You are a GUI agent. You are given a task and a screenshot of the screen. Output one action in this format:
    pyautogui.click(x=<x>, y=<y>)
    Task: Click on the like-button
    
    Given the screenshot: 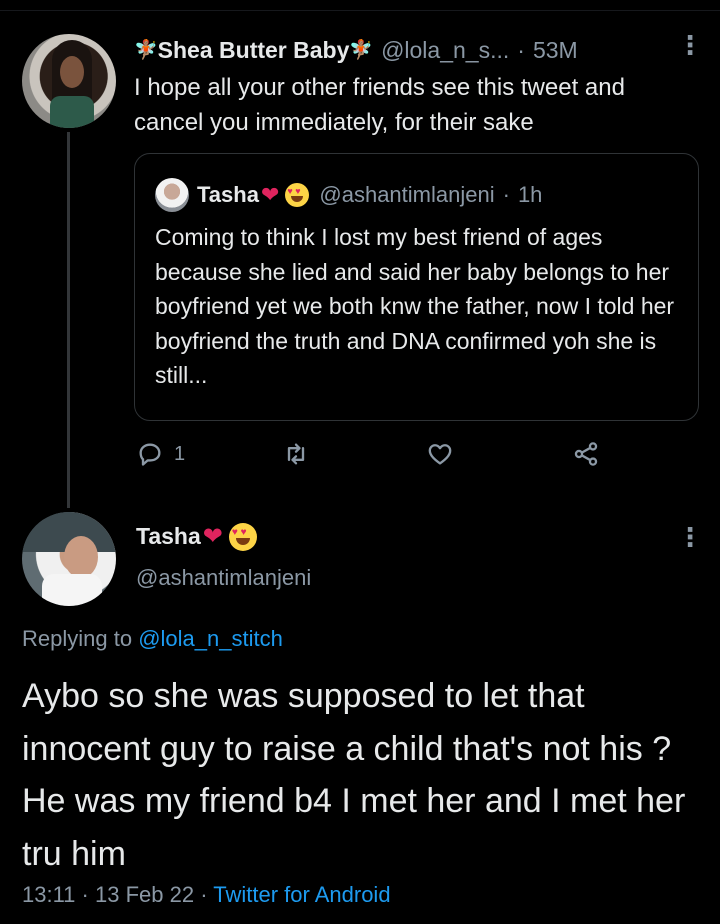 What is the action you would take?
    pyautogui.click(x=440, y=454)
    